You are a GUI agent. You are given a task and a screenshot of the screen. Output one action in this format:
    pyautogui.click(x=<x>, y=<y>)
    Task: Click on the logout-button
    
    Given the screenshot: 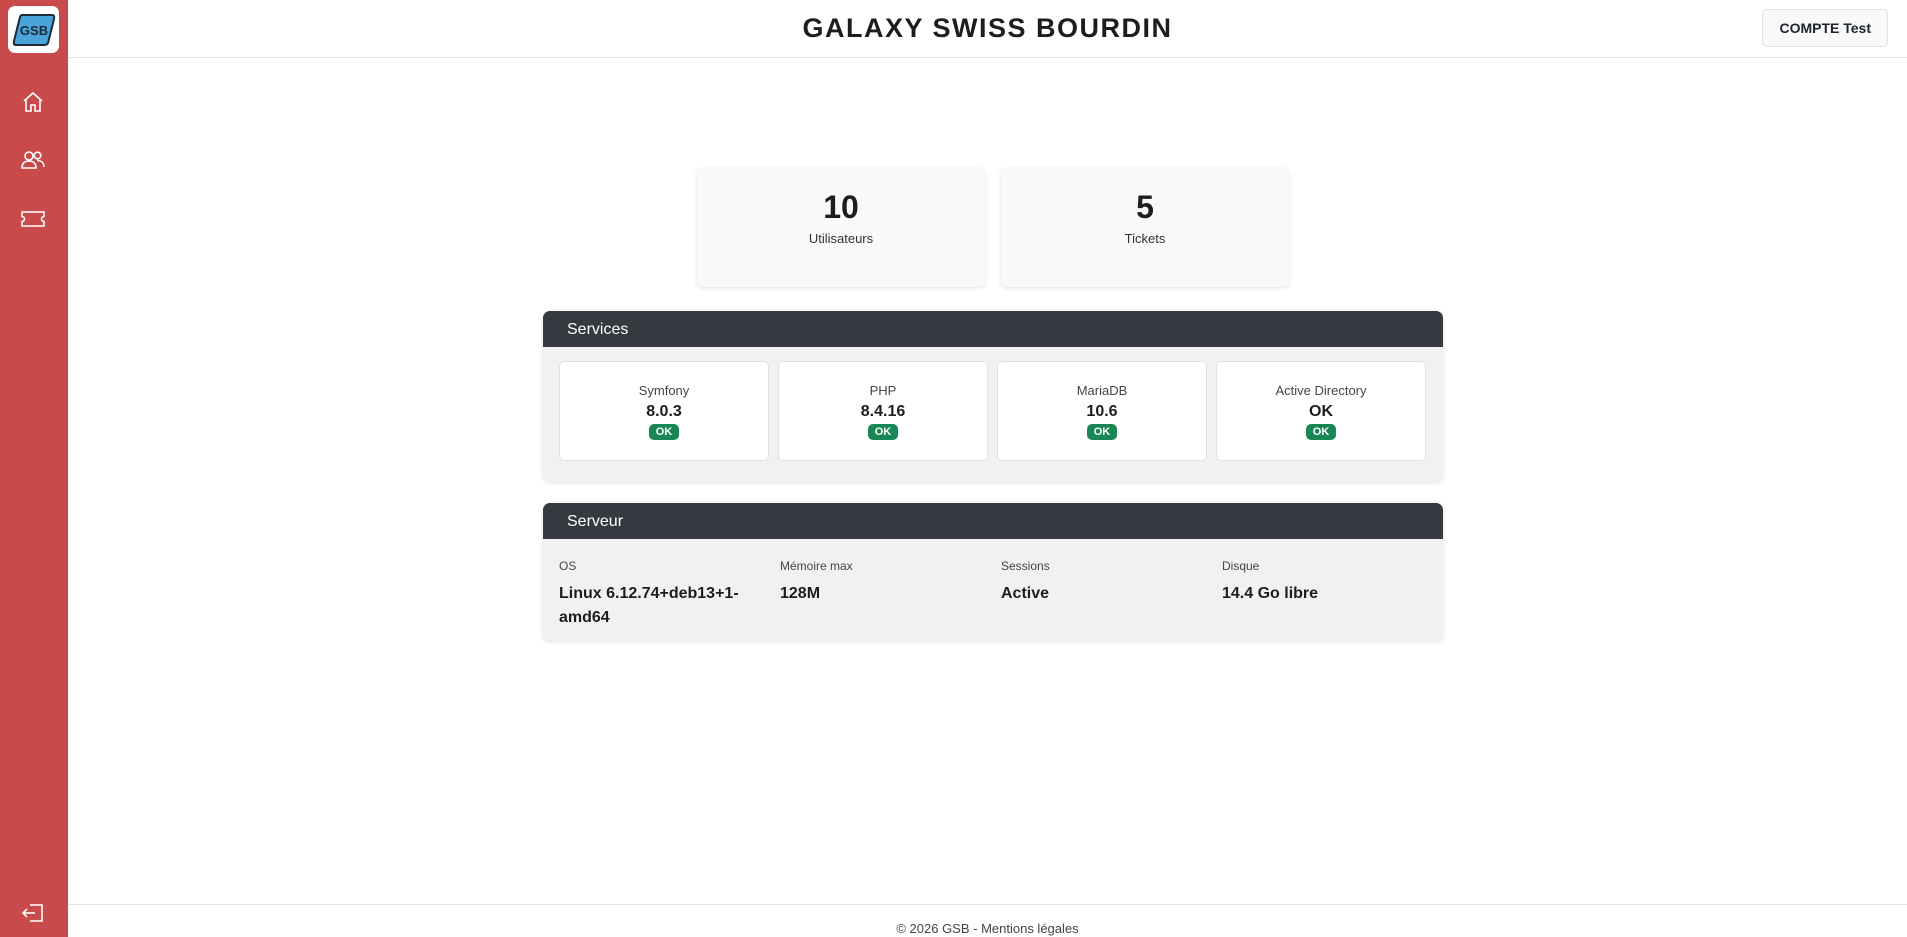 What is the action you would take?
    pyautogui.click(x=33, y=913)
    